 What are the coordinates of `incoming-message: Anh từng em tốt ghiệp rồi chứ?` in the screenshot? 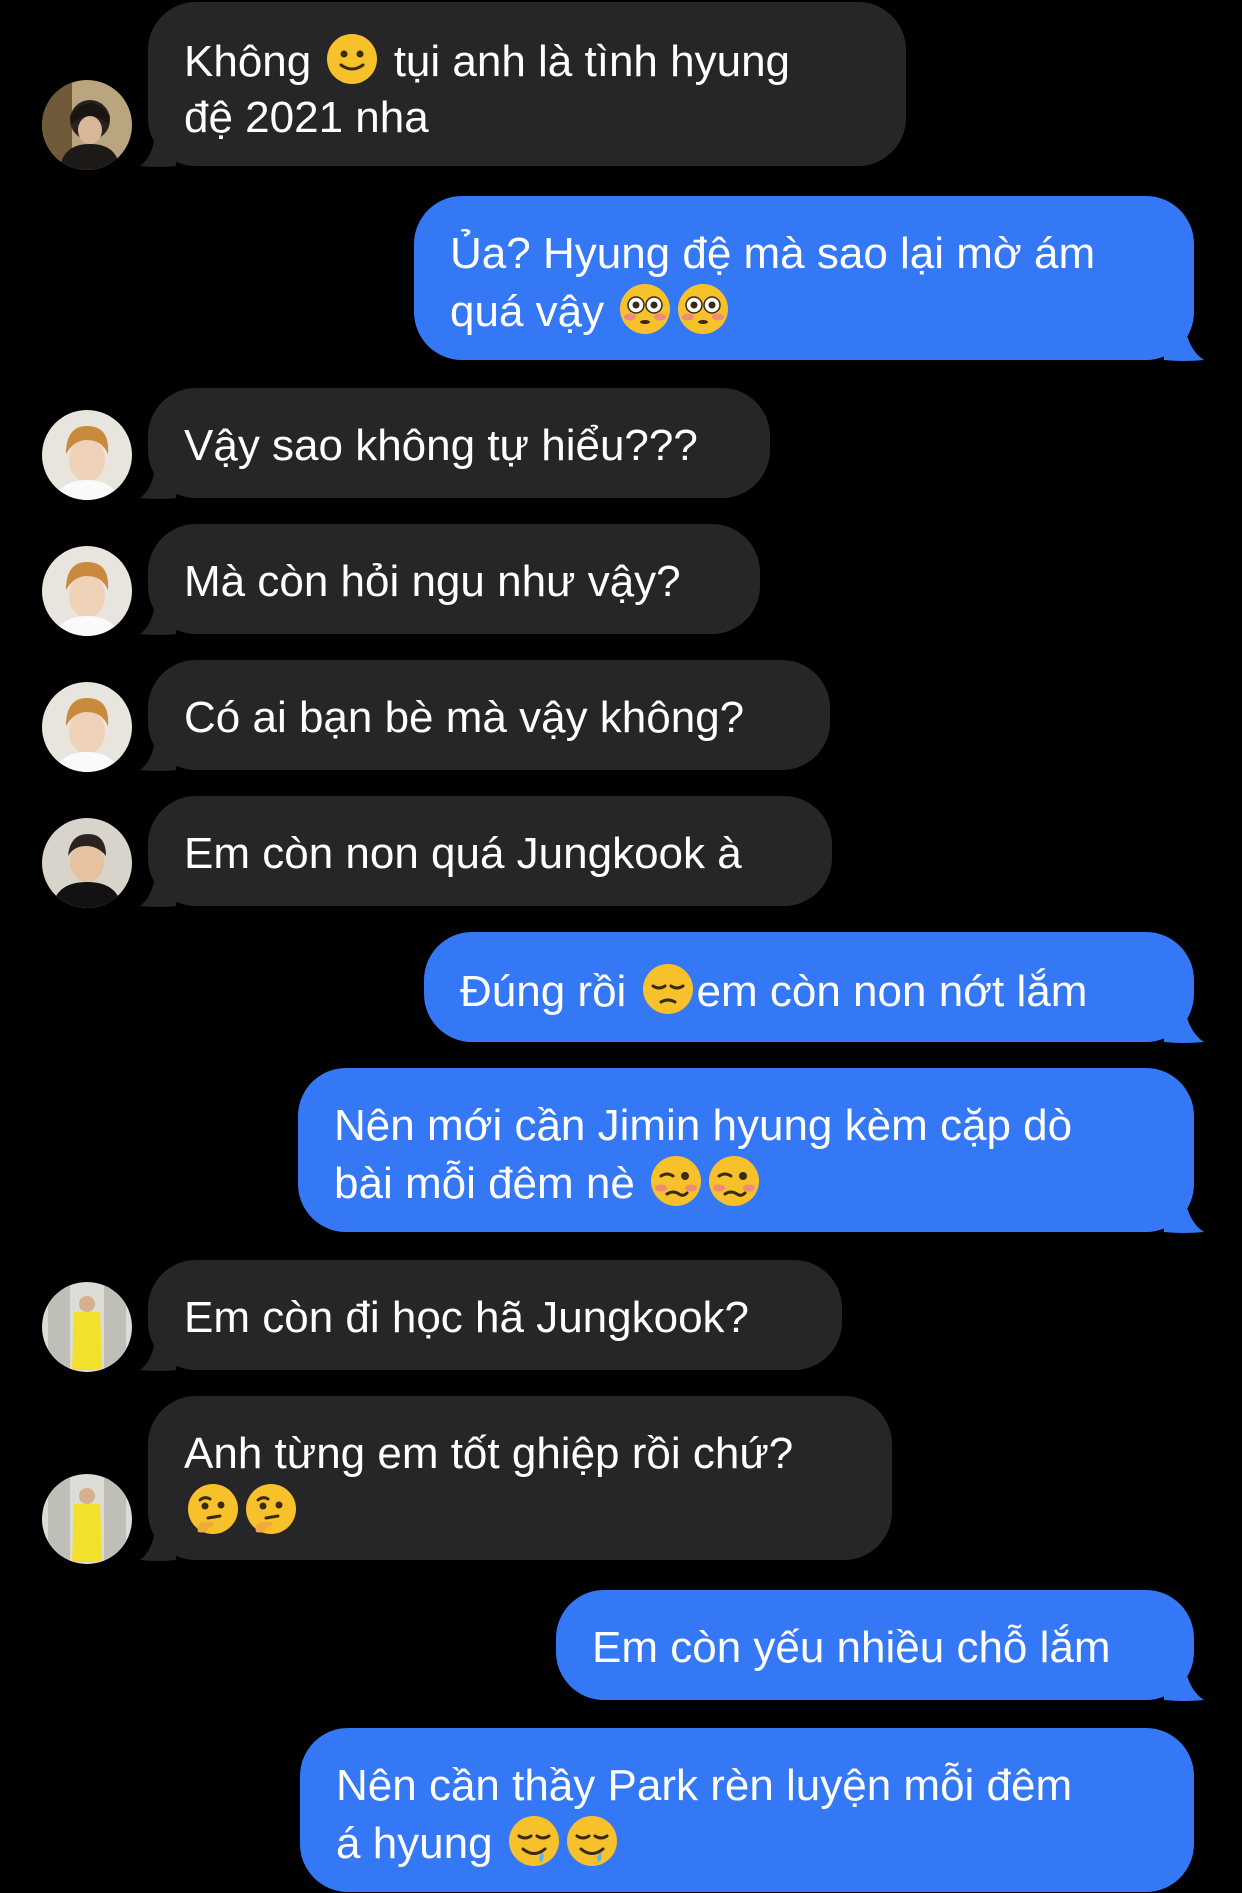 It's located at (520, 1478).